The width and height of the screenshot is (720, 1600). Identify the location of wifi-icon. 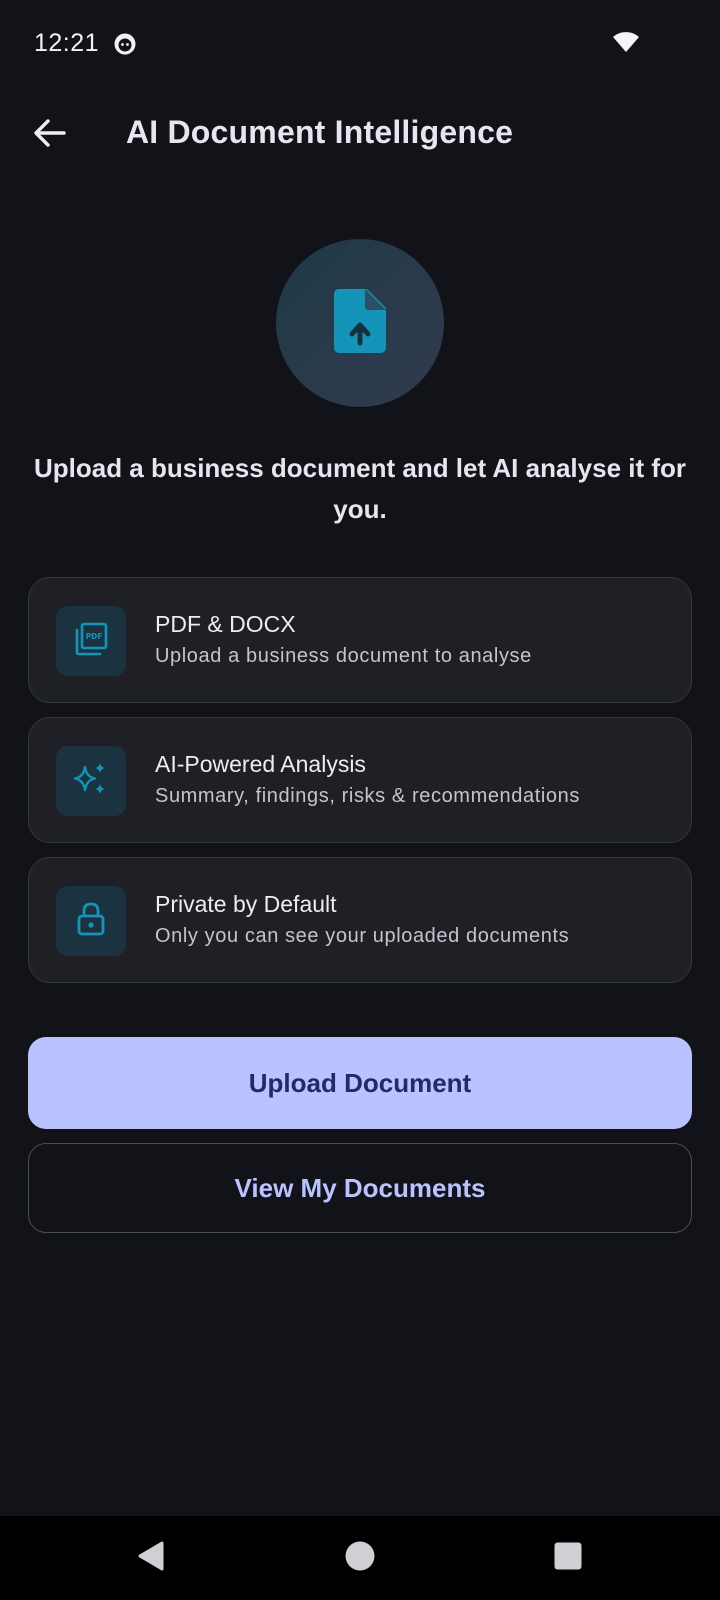
(626, 42).